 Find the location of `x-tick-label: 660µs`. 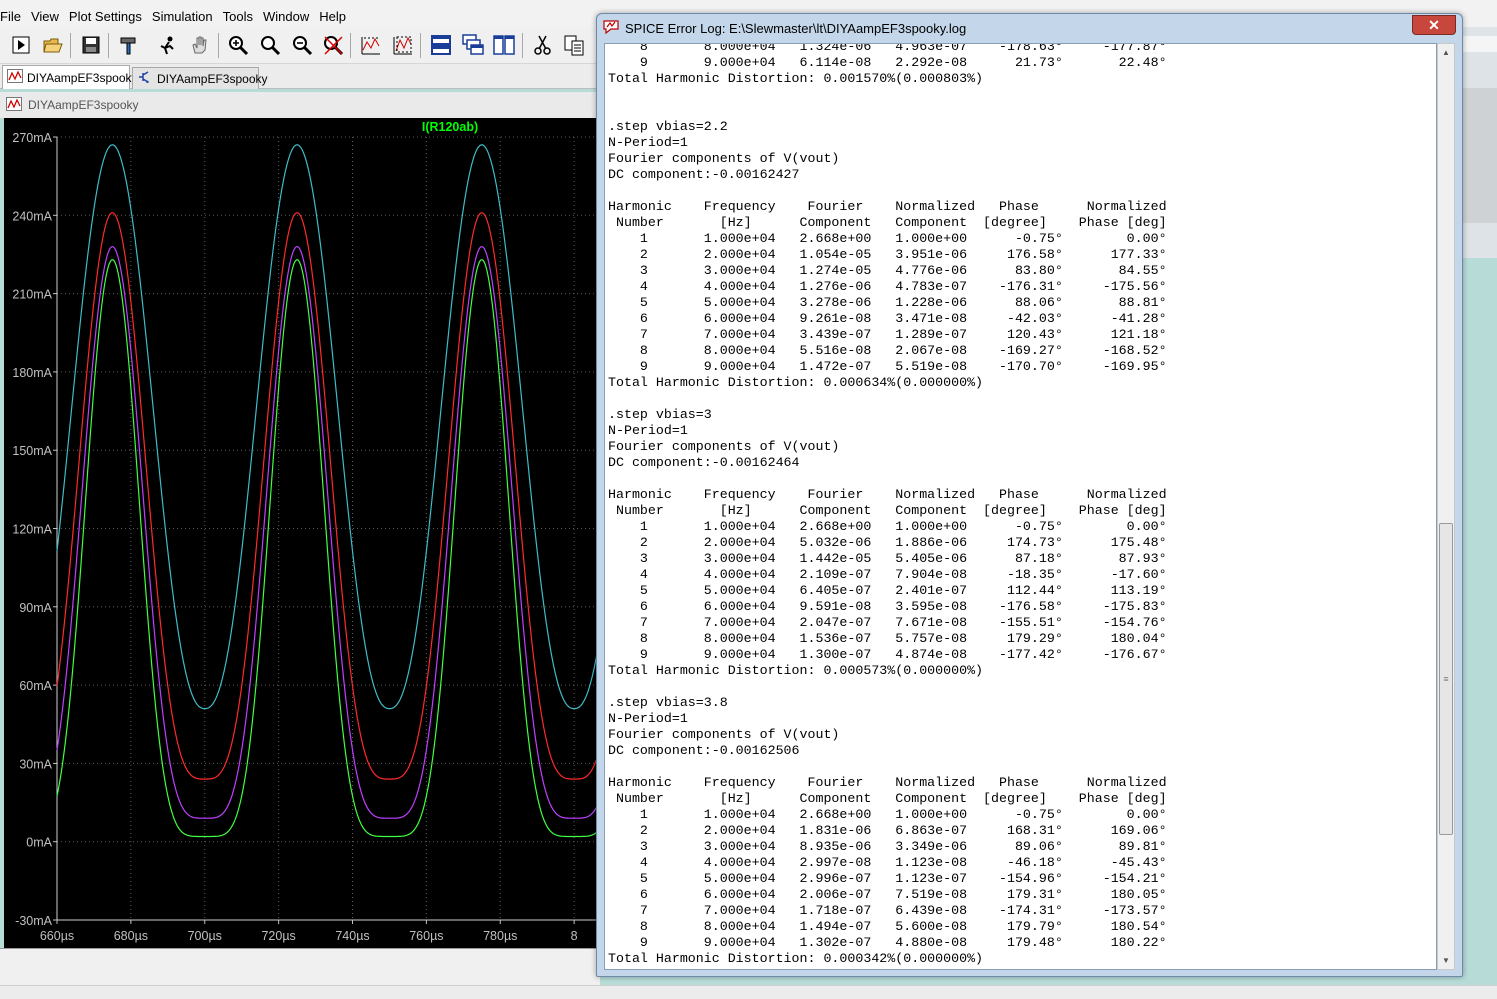

x-tick-label: 660µs is located at coordinates (57, 936).